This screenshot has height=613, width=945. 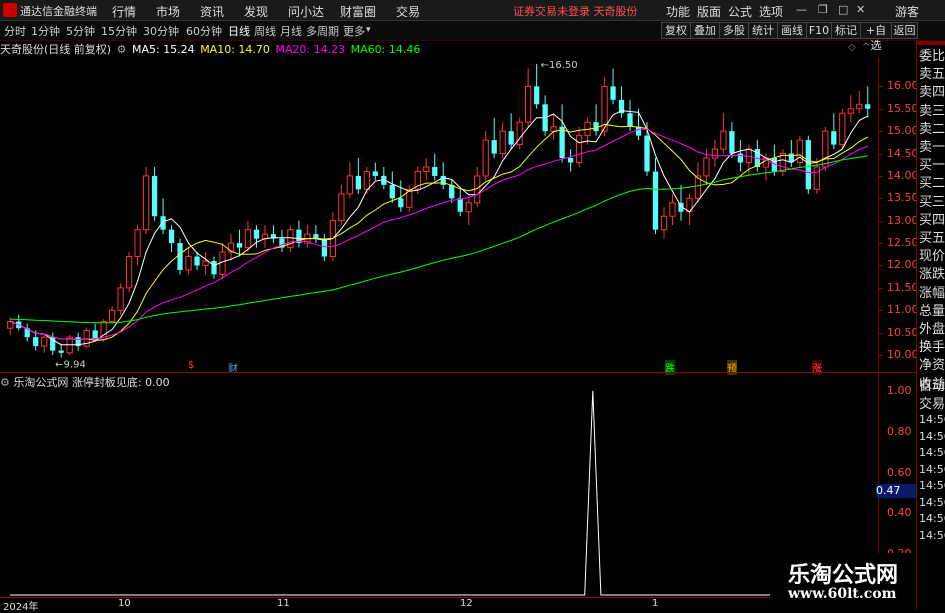 What do you see at coordinates (256, 11) in the screenshot?
I see `menu-faxian: 发现` at bounding box center [256, 11].